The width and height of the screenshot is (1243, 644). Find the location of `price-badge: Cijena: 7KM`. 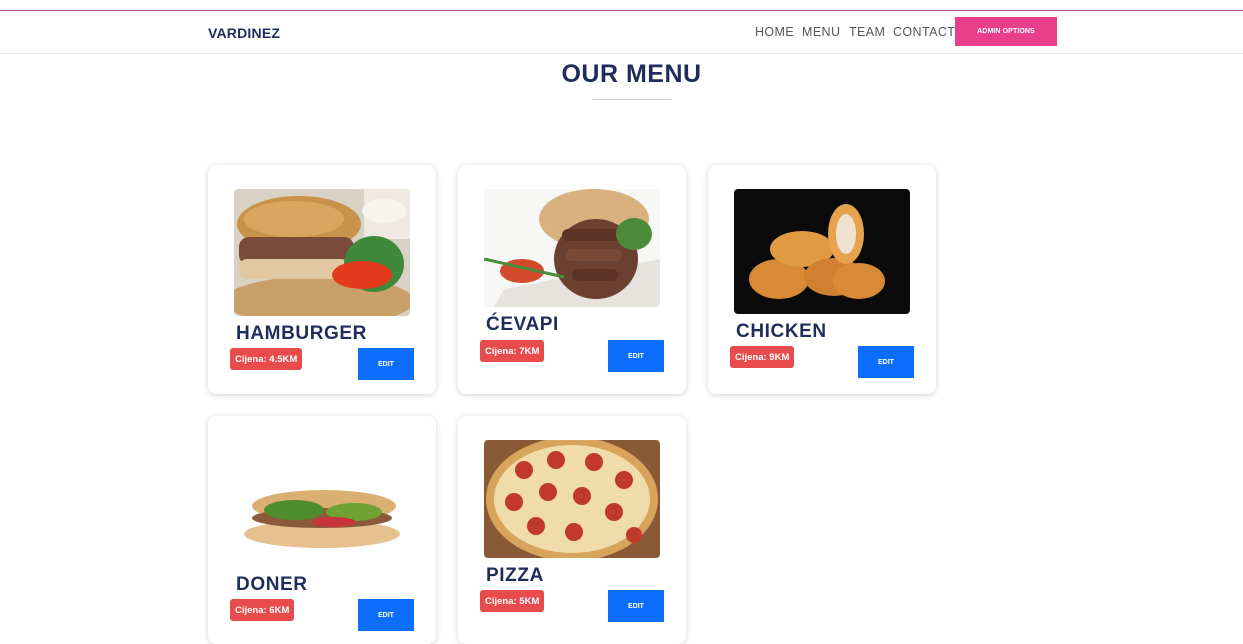

price-badge: Cijena: 7KM is located at coordinates (512, 351).